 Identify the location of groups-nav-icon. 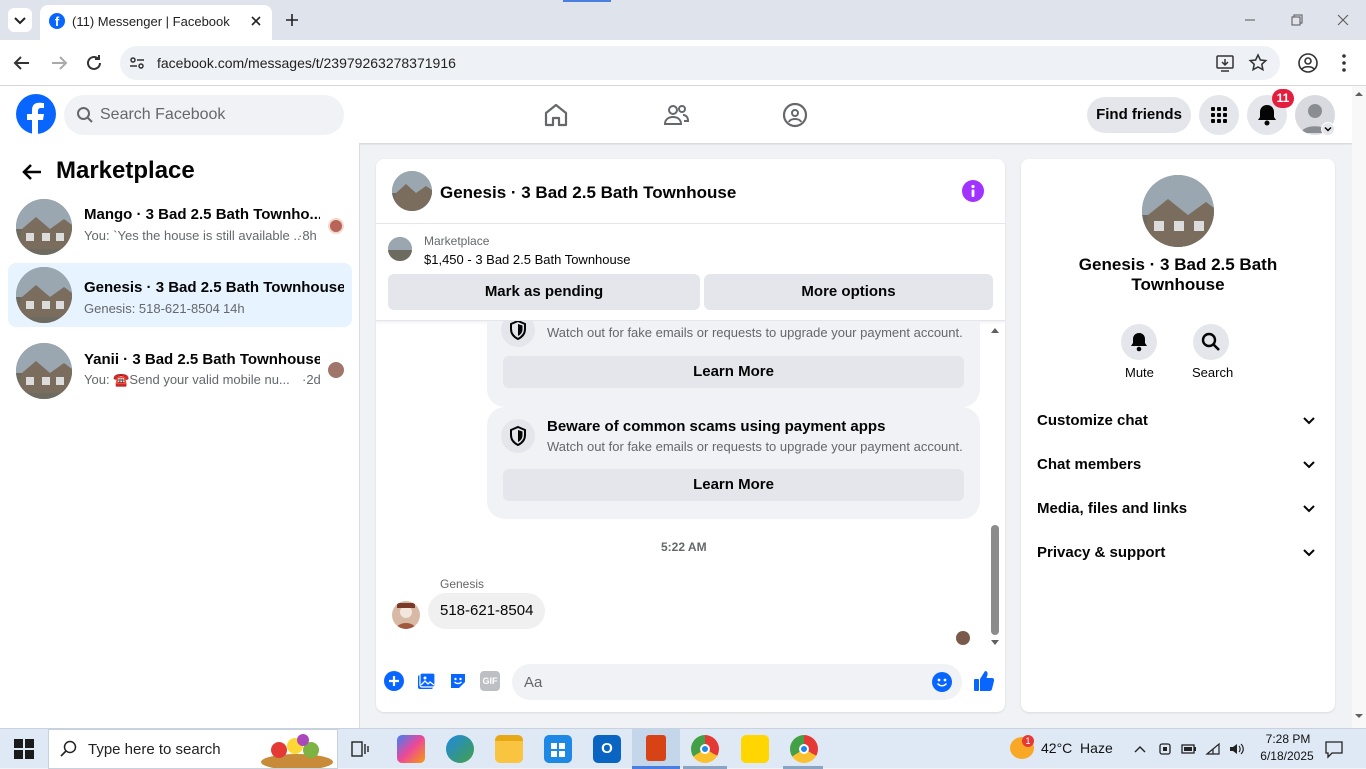
(795, 115).